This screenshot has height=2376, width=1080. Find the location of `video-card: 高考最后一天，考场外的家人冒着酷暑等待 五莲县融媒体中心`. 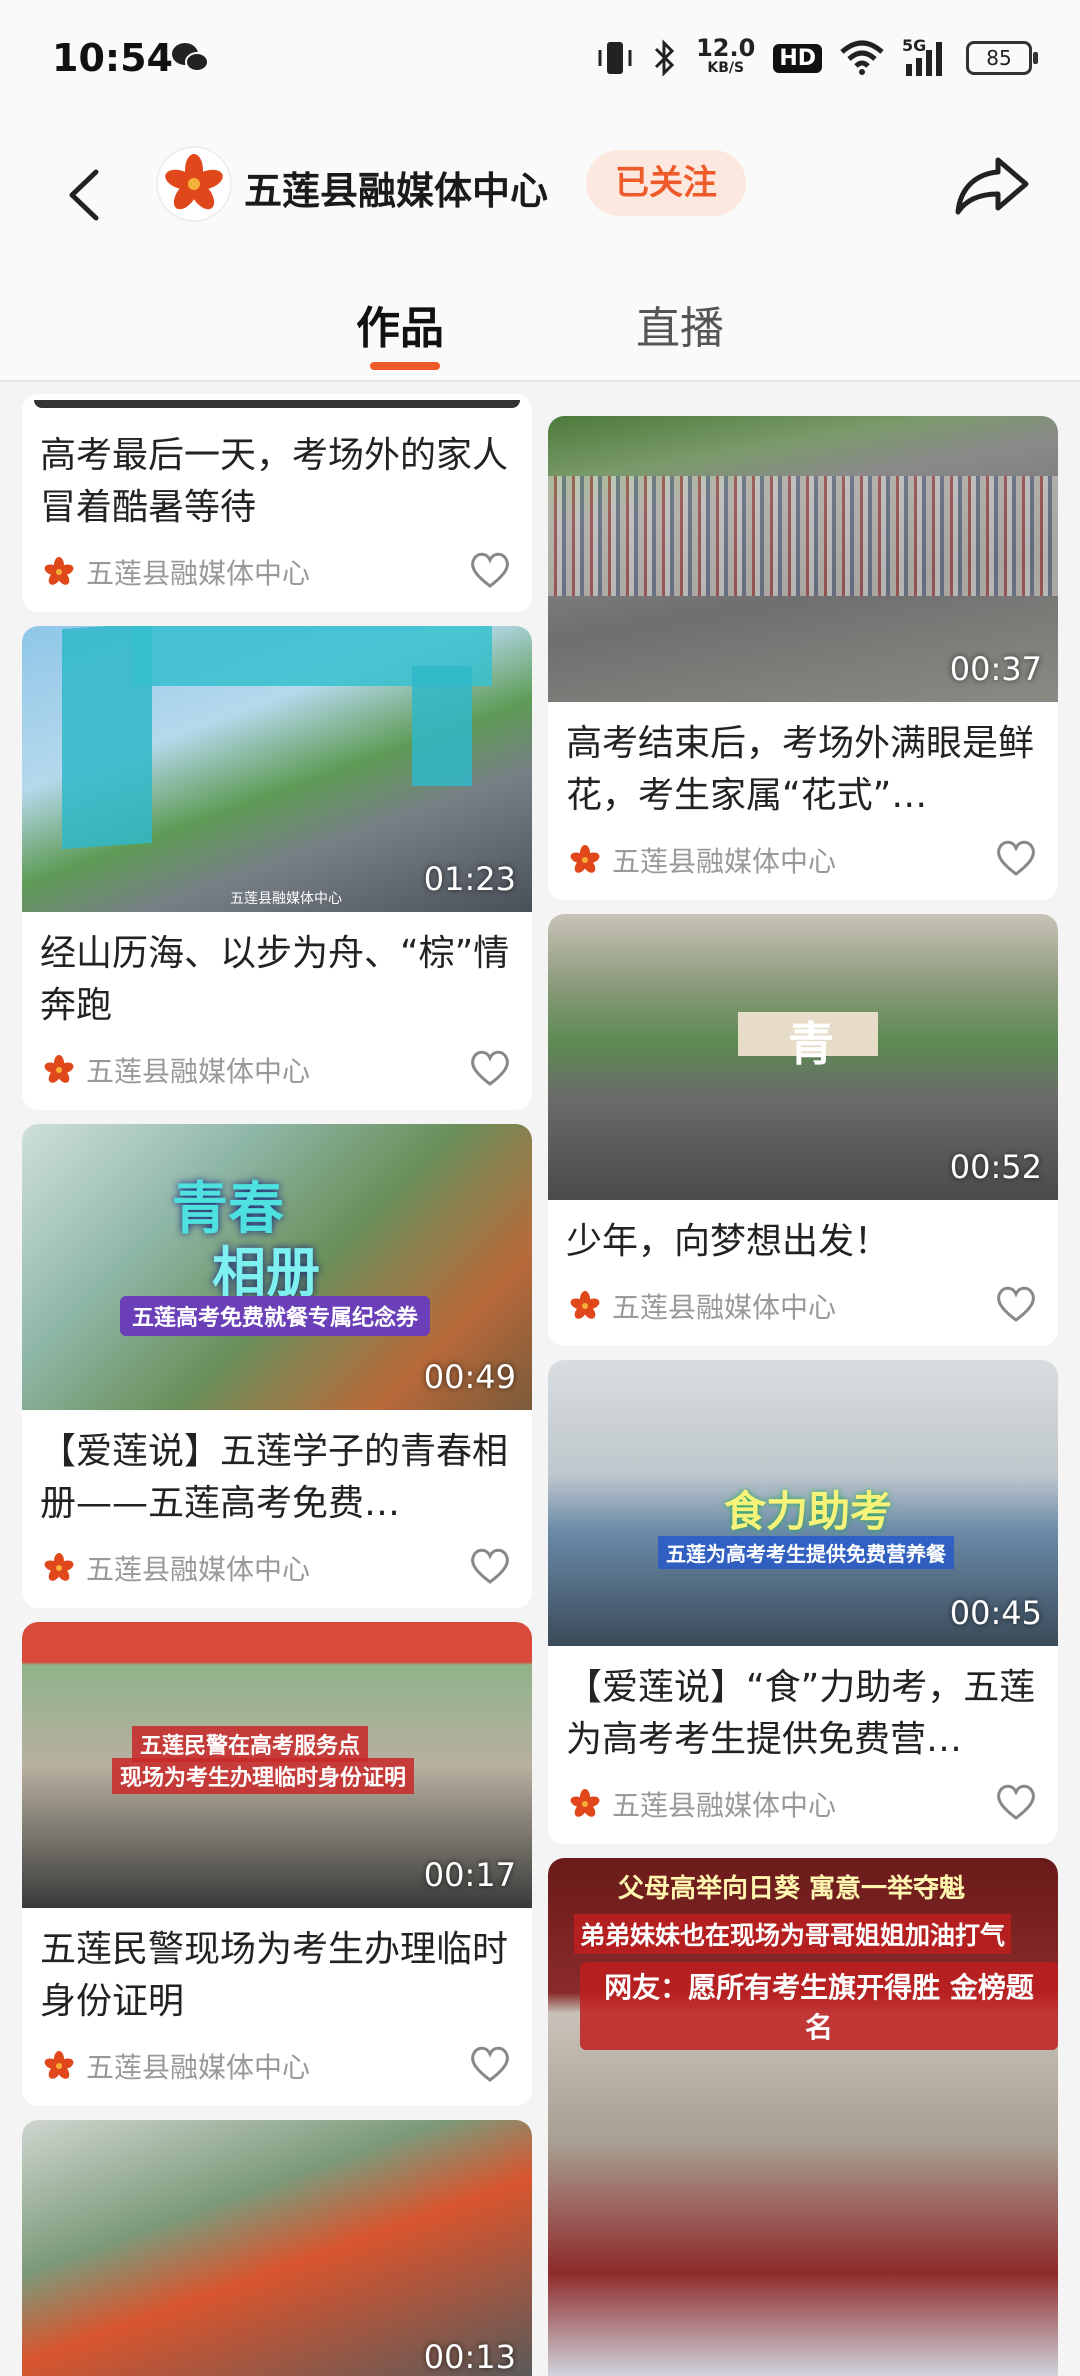

video-card: 高考最后一天，考场外的家人冒着酷暑等待 五莲县融媒体中心 is located at coordinates (277, 503).